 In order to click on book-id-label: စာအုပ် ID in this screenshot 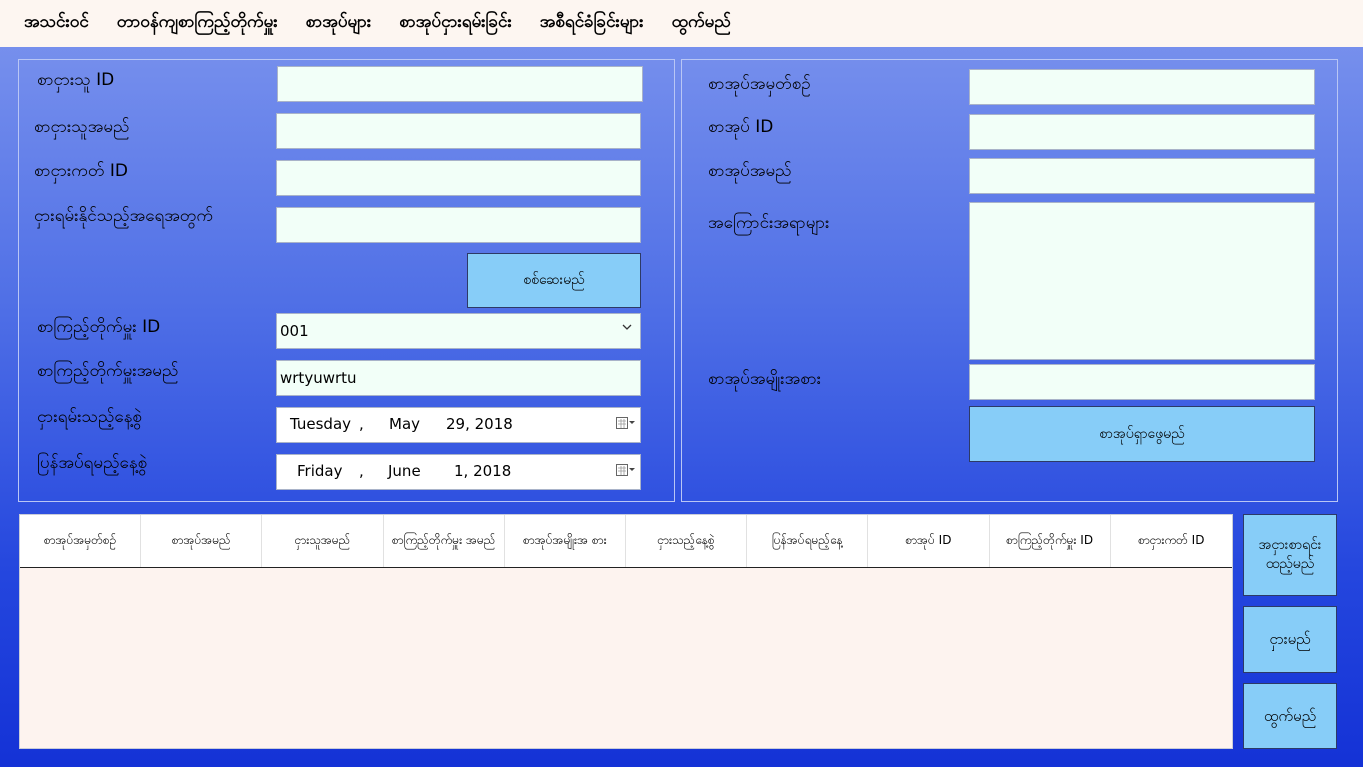, I will do `click(741, 127)`.